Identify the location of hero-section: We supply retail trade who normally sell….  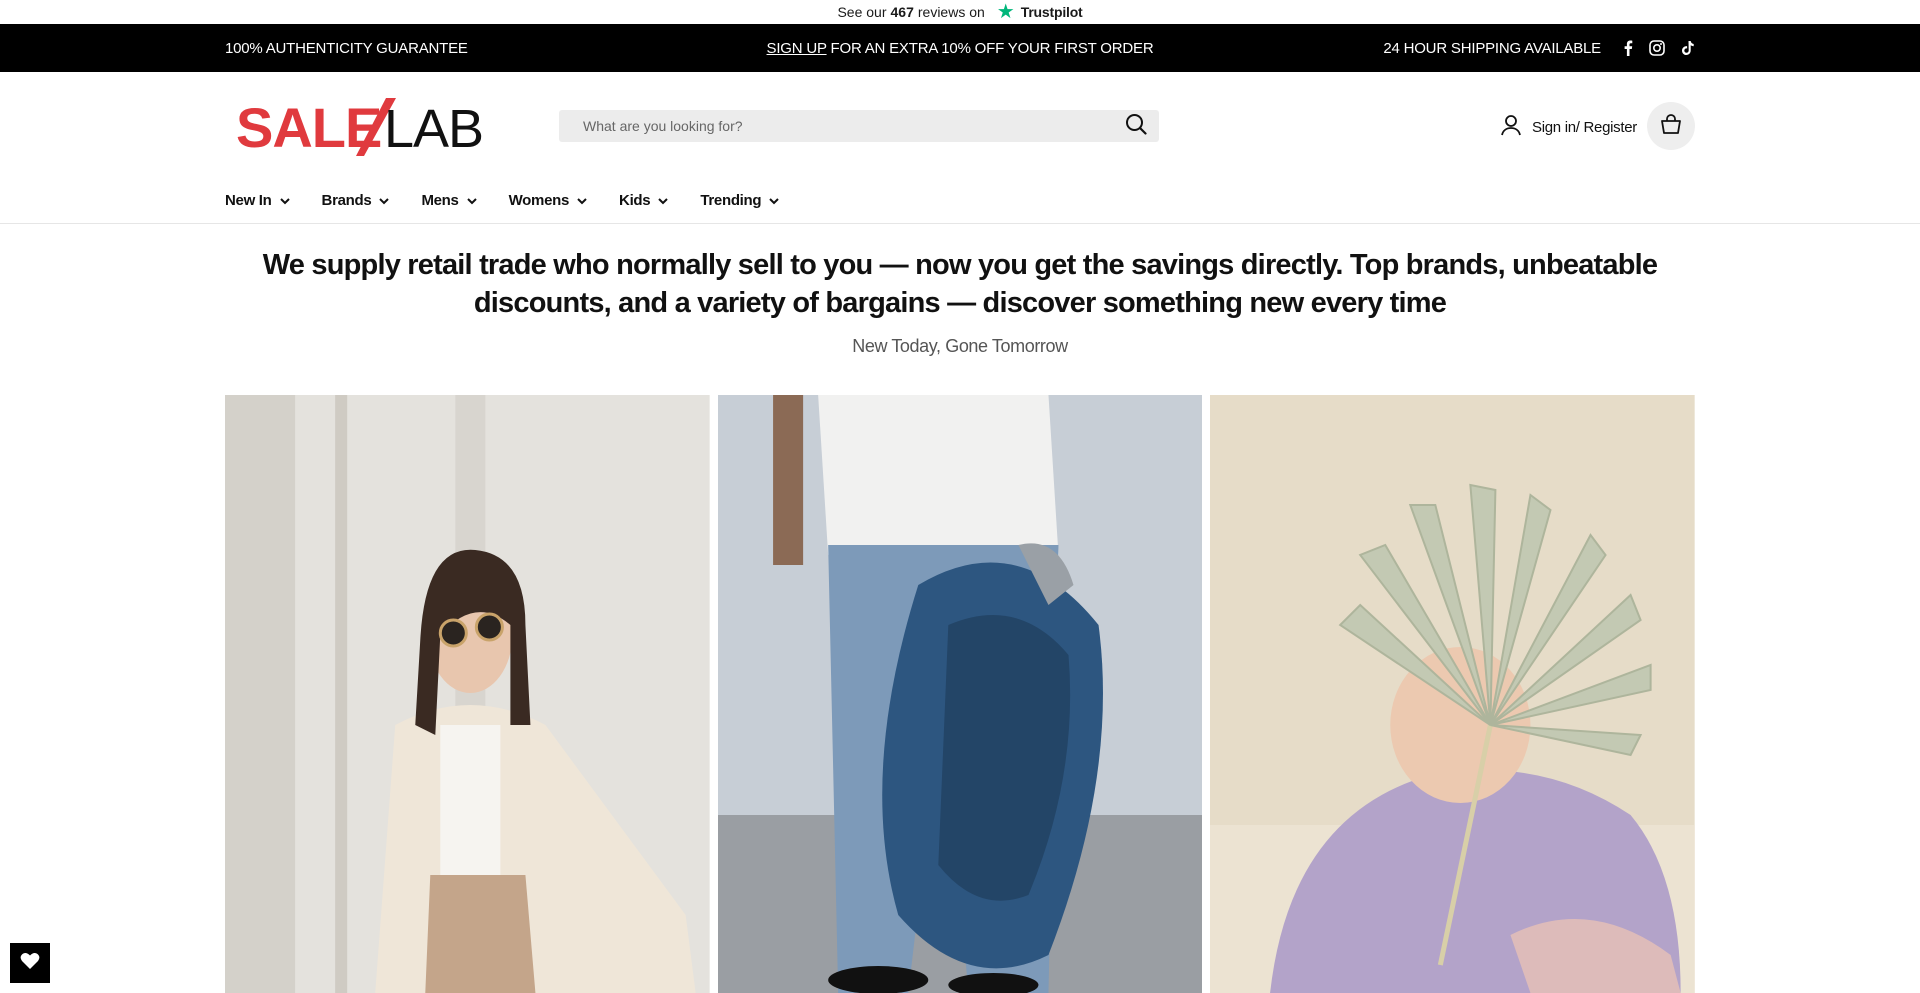
(960, 290).